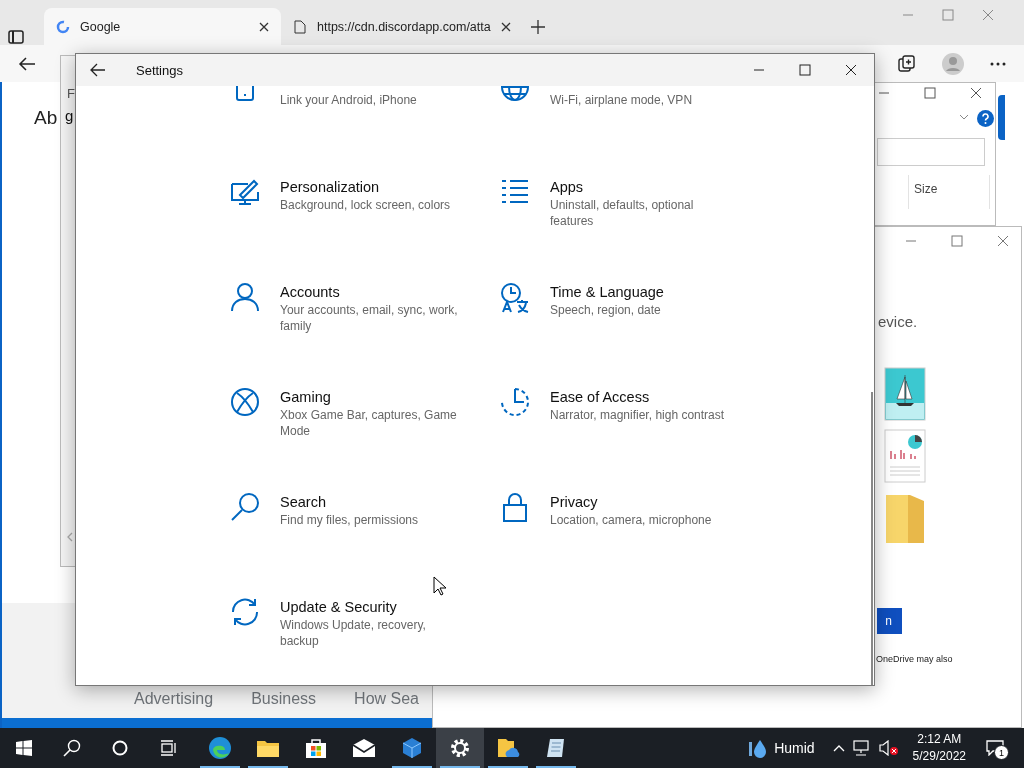 Image resolution: width=1024 pixels, height=768 pixels. Describe the element at coordinates (372, 397) in the screenshot. I see `category-title: Gaming` at that location.